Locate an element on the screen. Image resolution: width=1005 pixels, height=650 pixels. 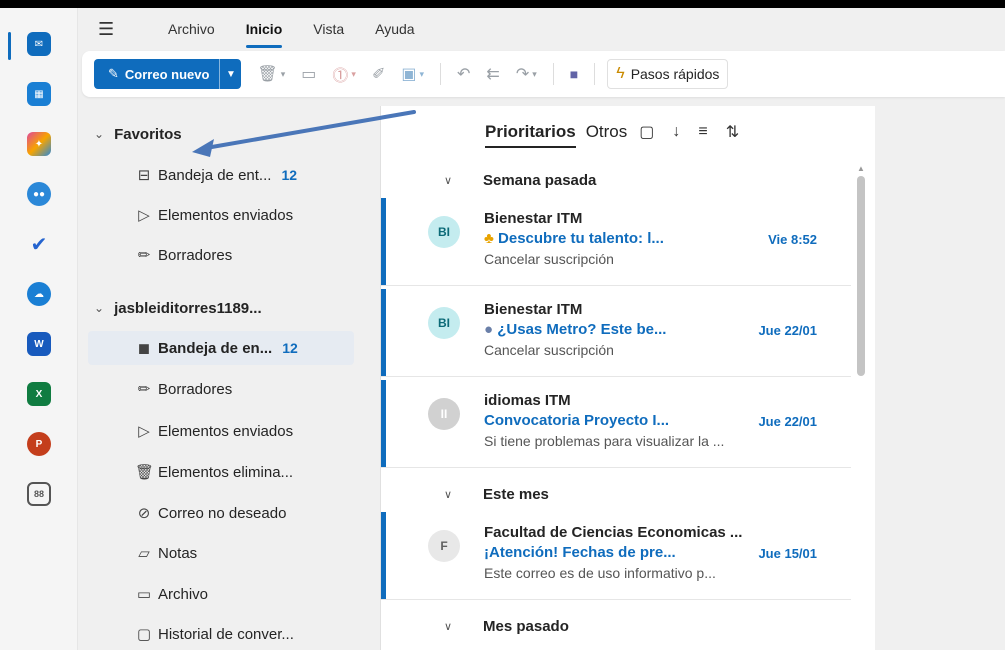
favorite-sent: ▷ Elementos enviados is located at coordinates (221, 215).